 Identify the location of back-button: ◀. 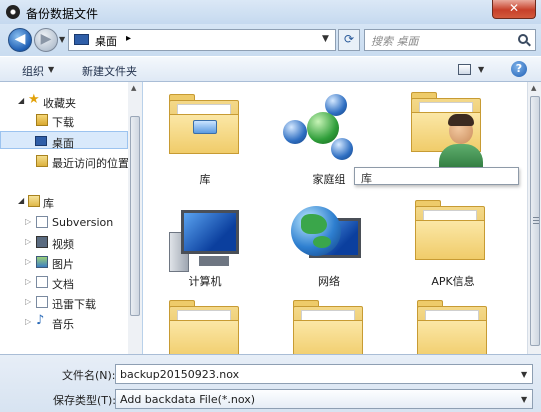
(20, 40).